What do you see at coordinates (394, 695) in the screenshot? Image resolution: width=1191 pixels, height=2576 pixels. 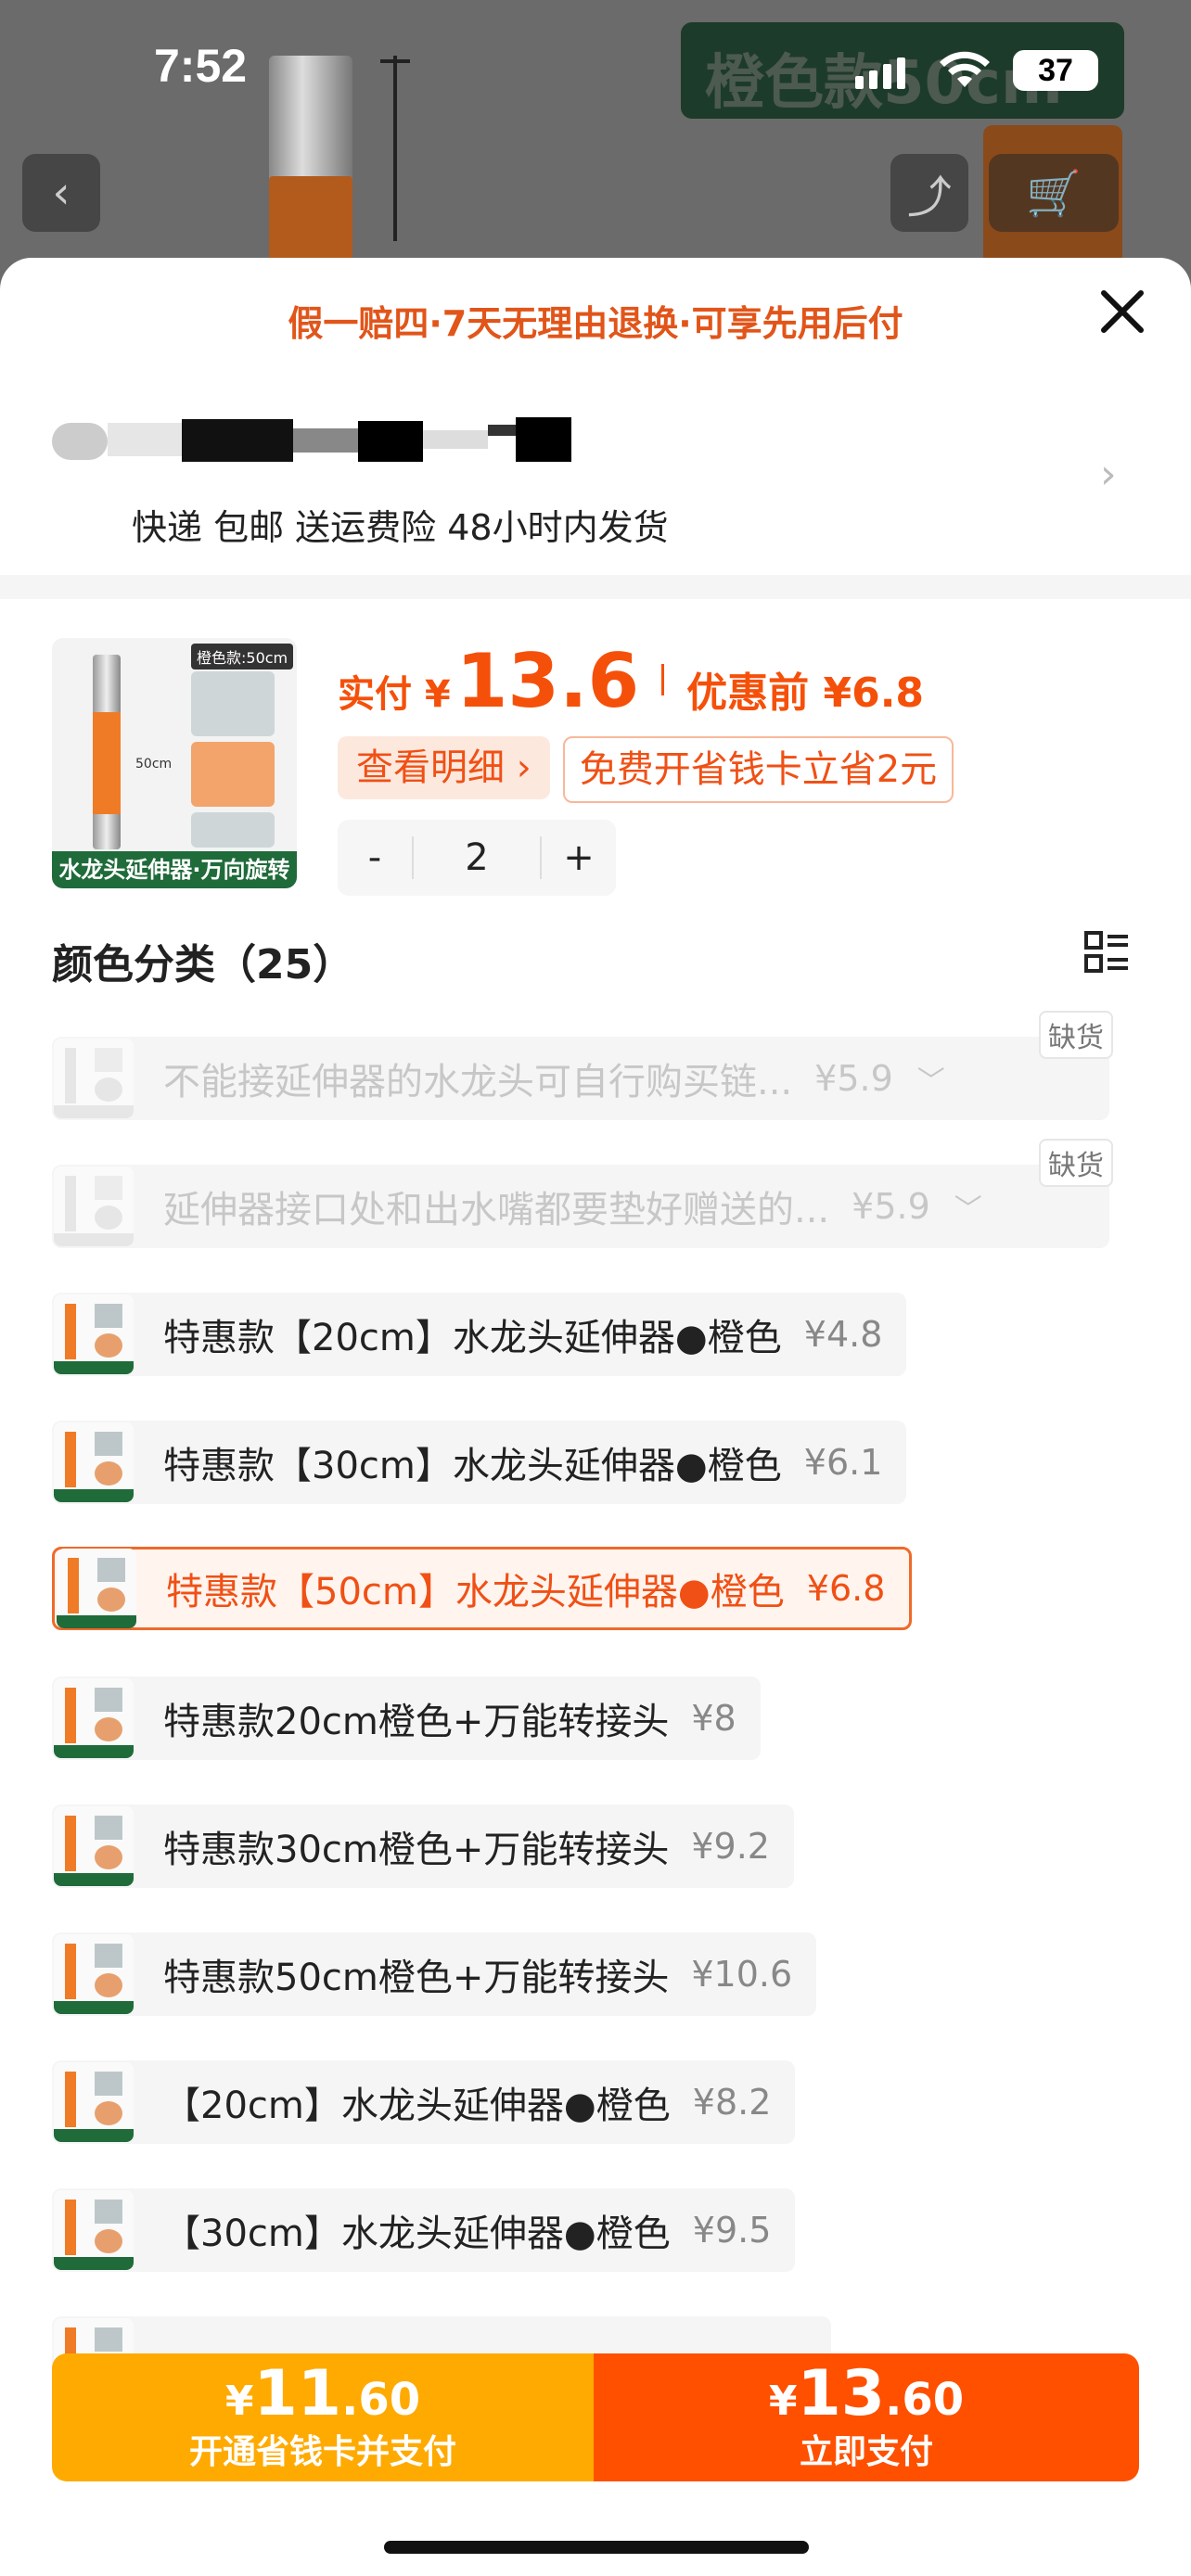 I see `paid-label: 实付 ¥` at bounding box center [394, 695].